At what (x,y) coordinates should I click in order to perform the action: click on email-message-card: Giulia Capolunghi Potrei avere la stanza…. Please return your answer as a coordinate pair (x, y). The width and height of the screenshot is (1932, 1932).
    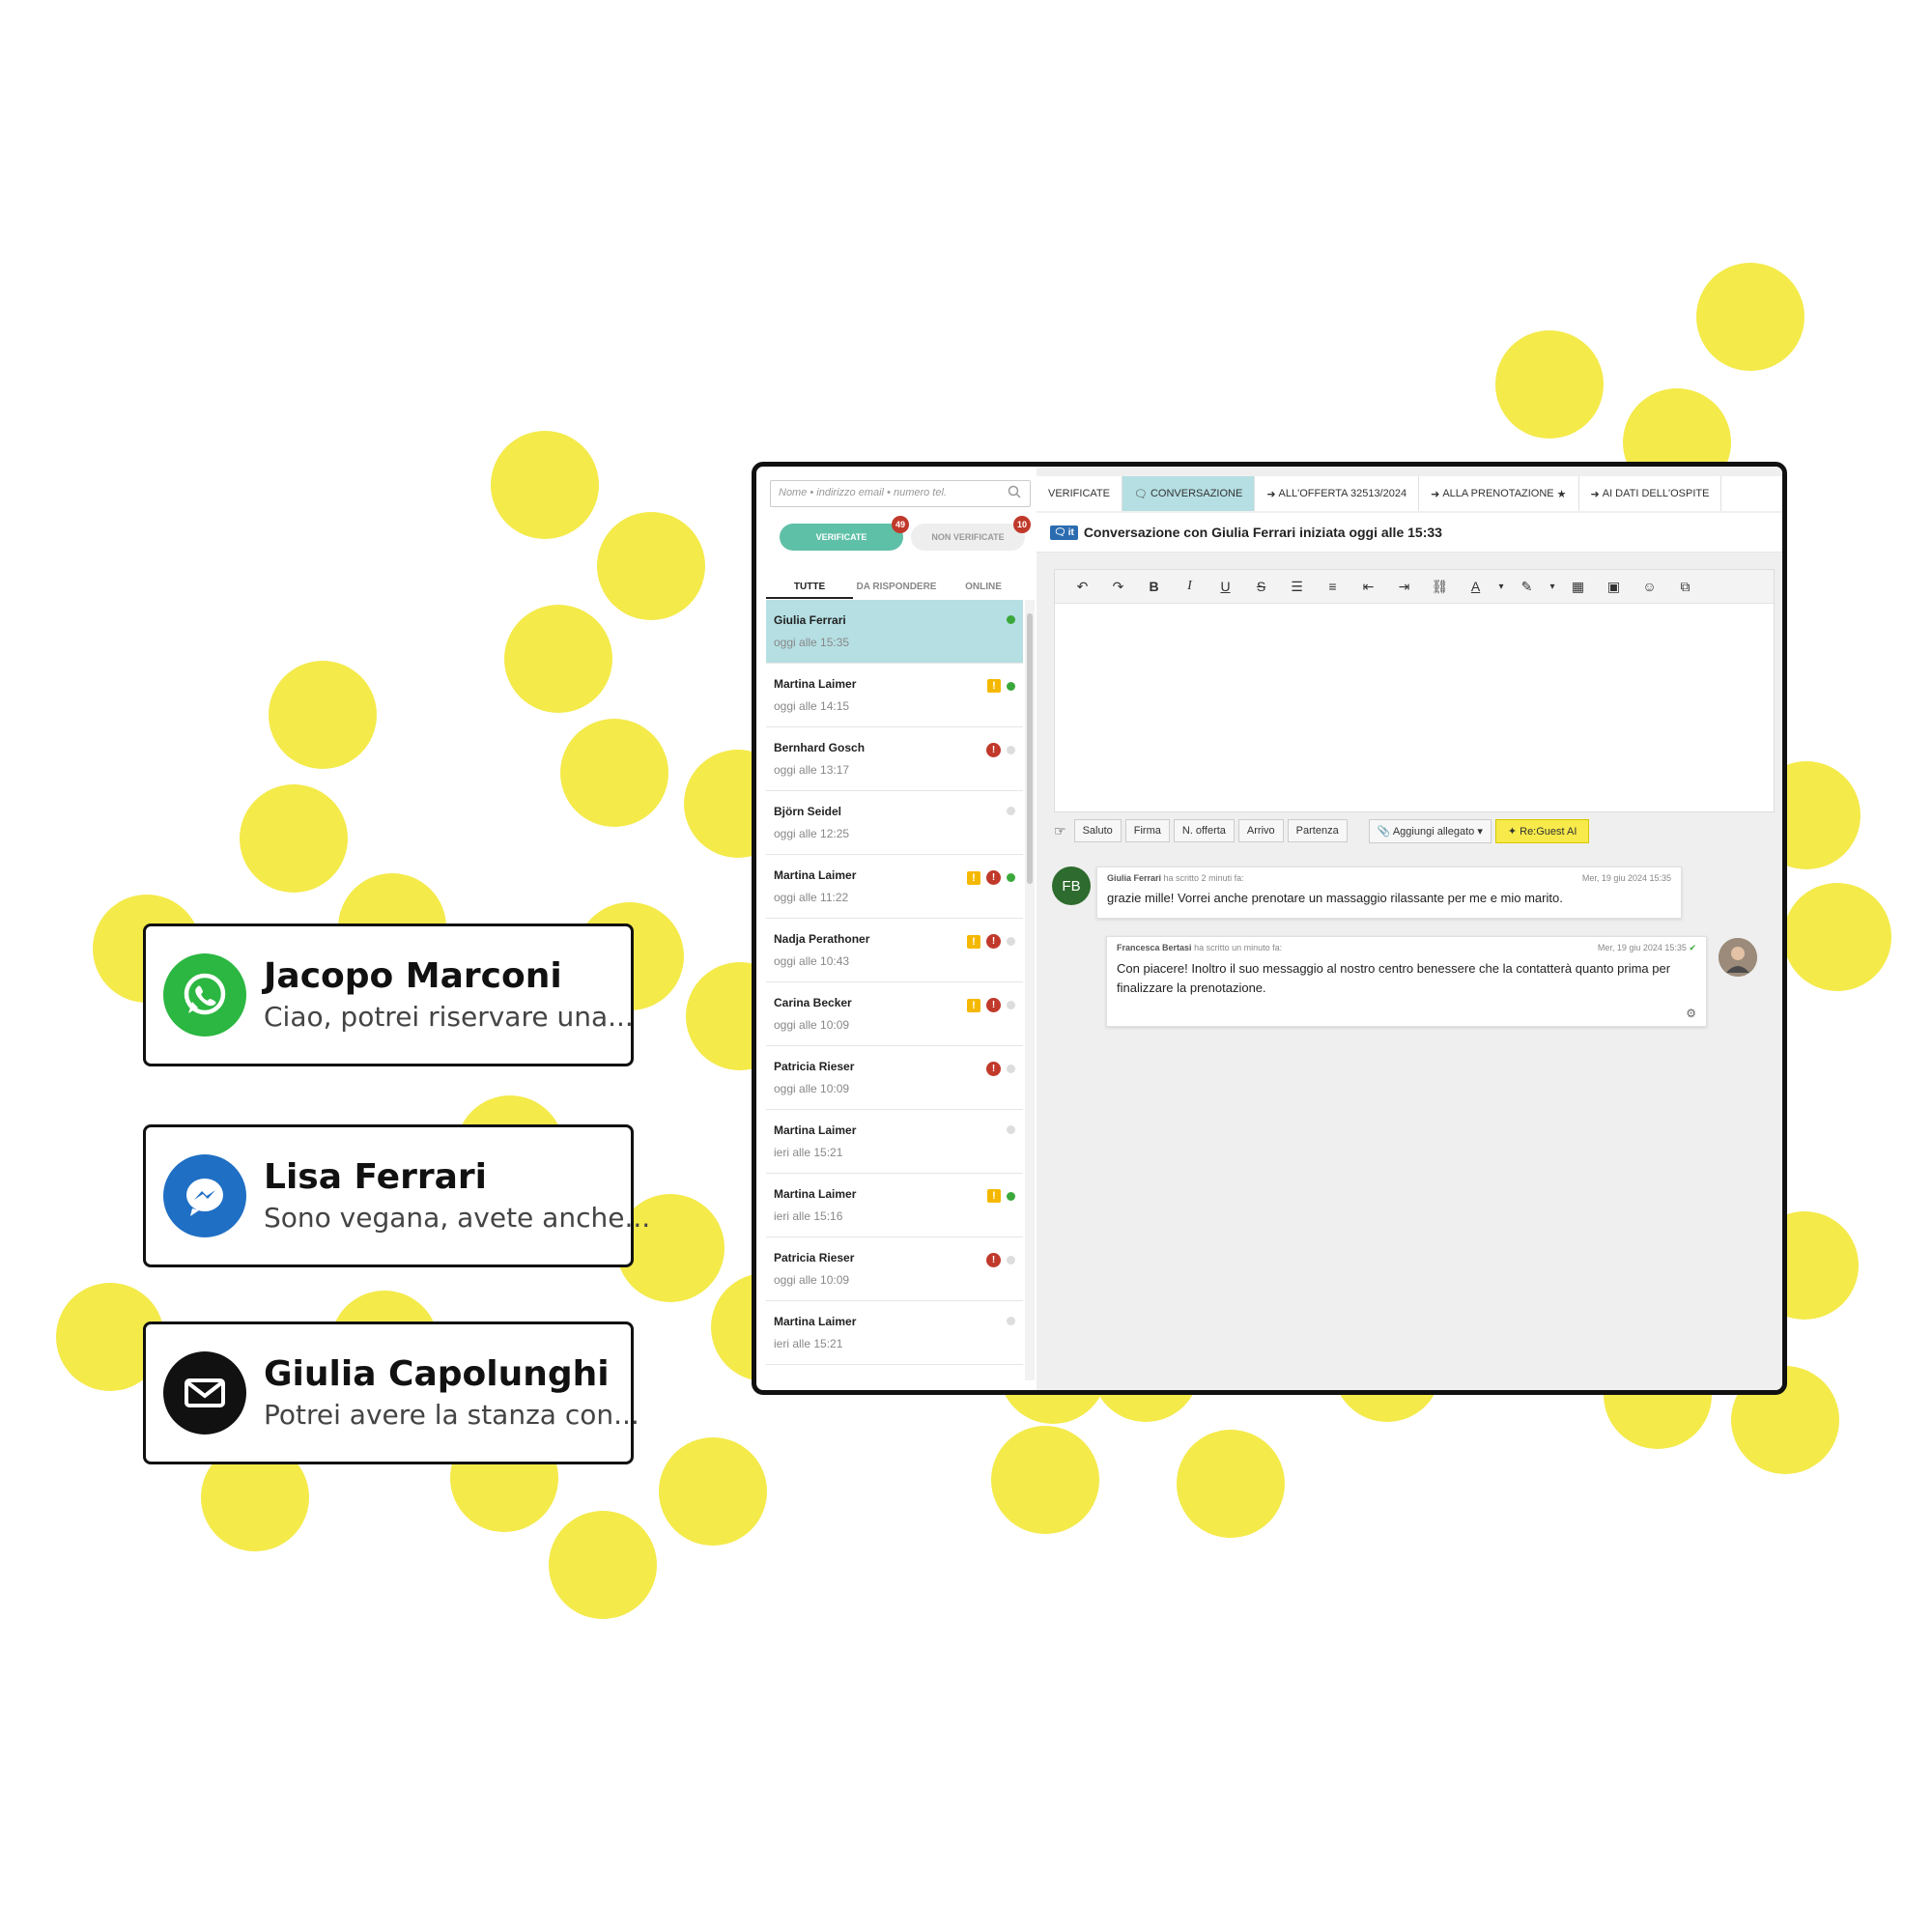
    Looking at the image, I should click on (391, 1392).